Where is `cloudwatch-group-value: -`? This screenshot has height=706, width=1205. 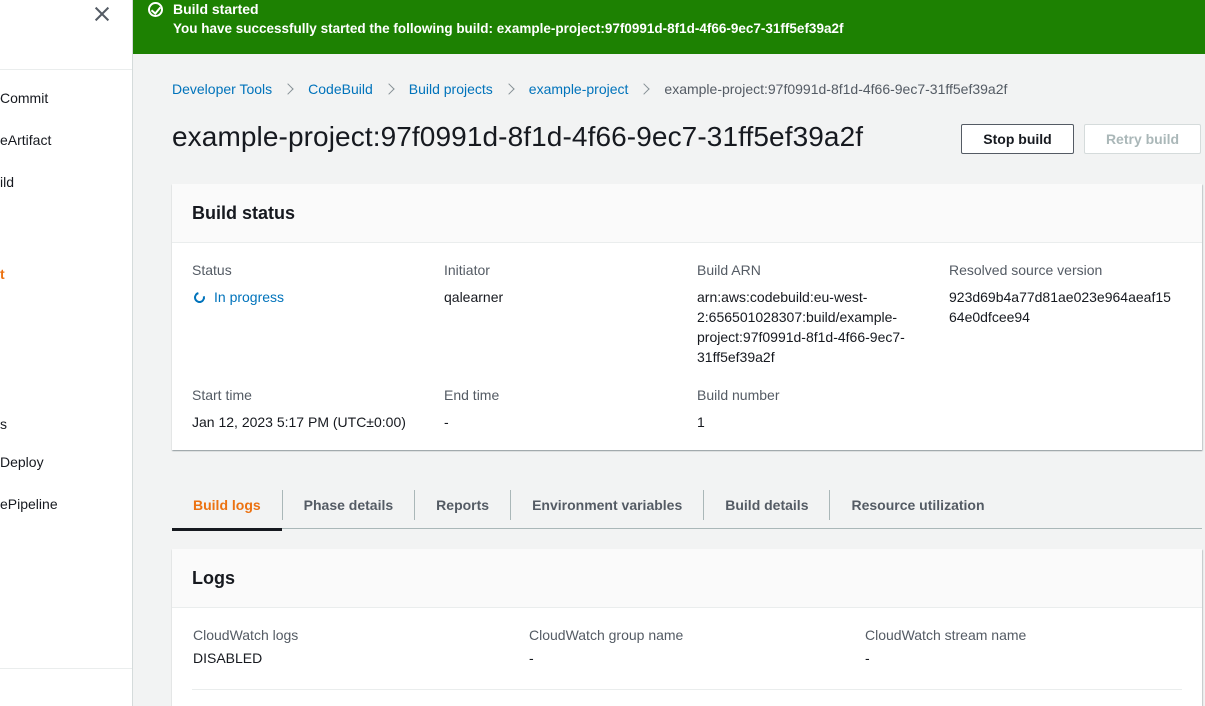 cloudwatch-group-value: - is located at coordinates (531, 658).